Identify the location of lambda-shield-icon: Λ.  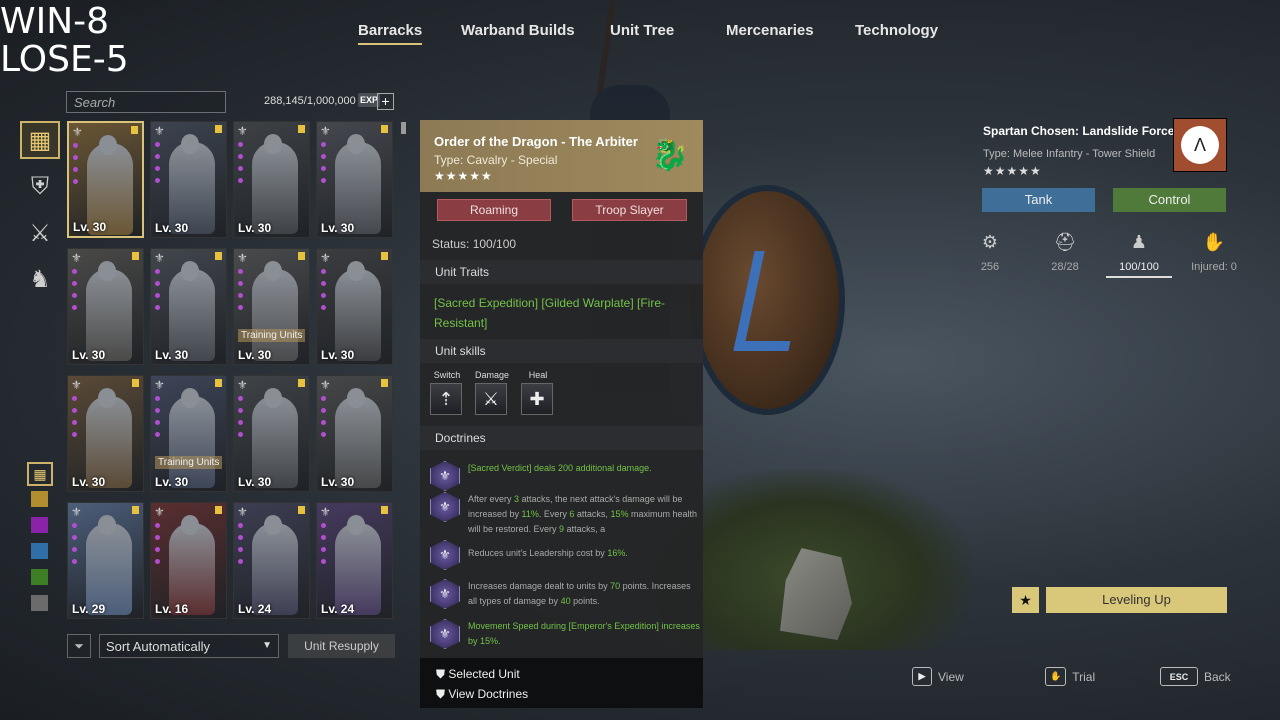
(1200, 145).